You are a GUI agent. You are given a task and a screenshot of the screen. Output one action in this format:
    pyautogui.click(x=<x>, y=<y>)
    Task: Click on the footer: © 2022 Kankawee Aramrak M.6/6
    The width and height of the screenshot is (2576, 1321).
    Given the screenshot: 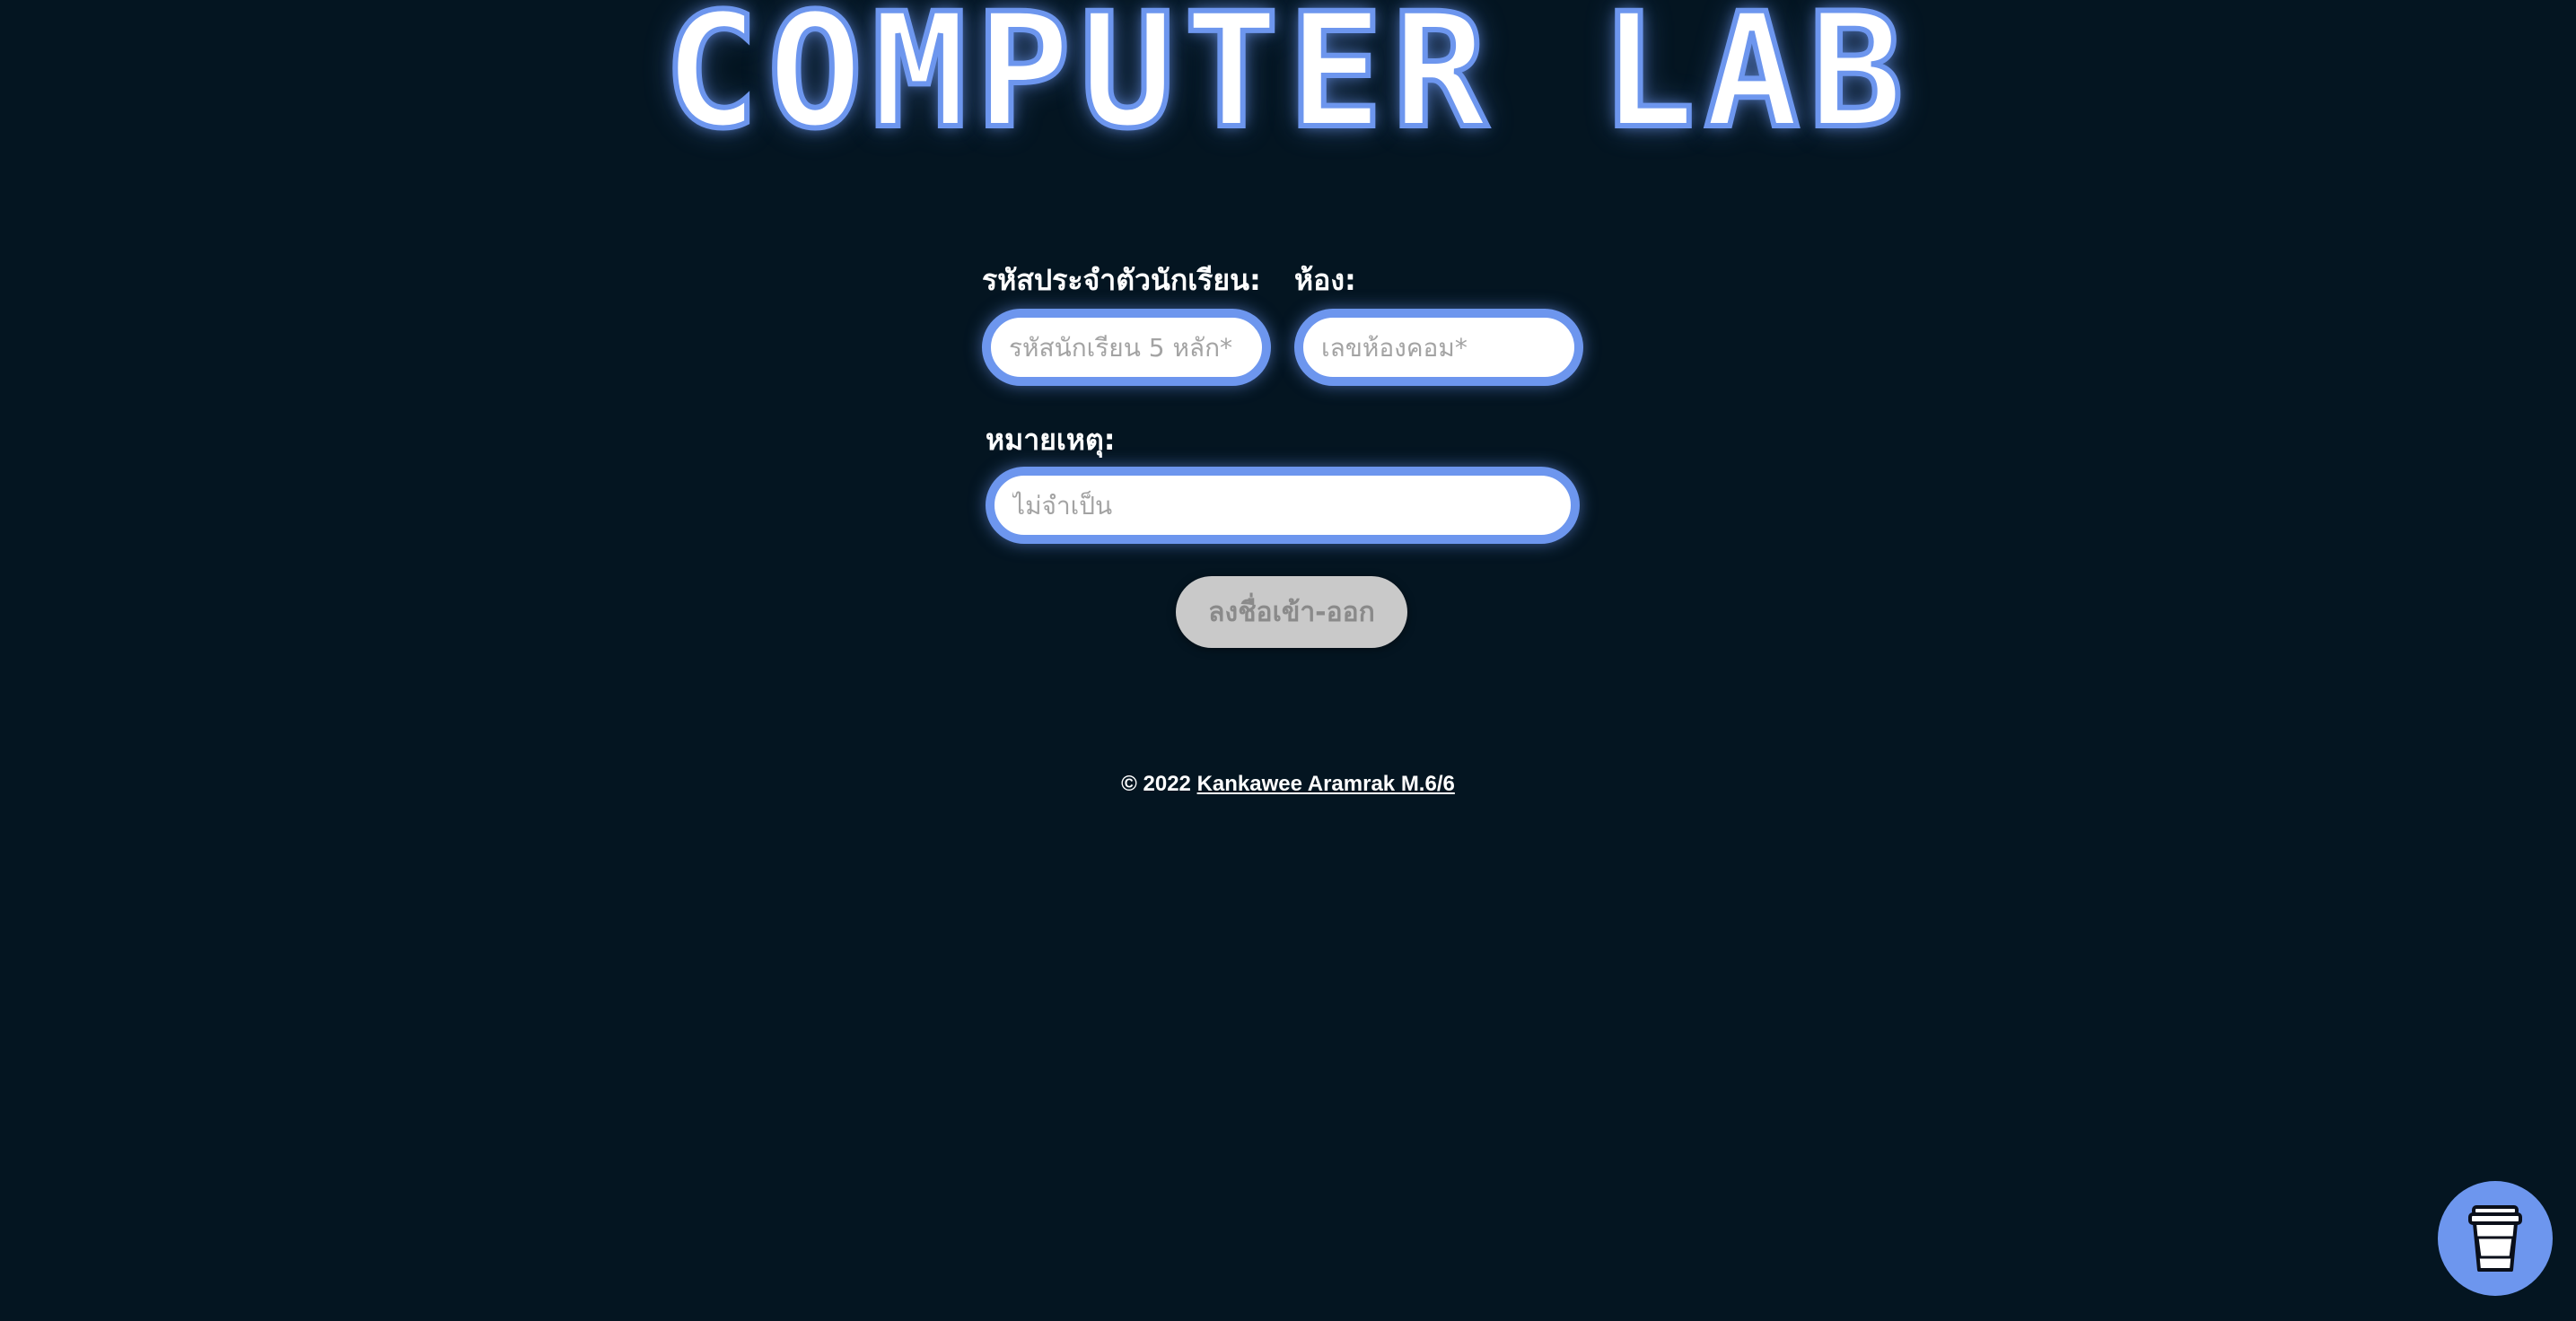 What is the action you would take?
    pyautogui.click(x=1288, y=784)
    